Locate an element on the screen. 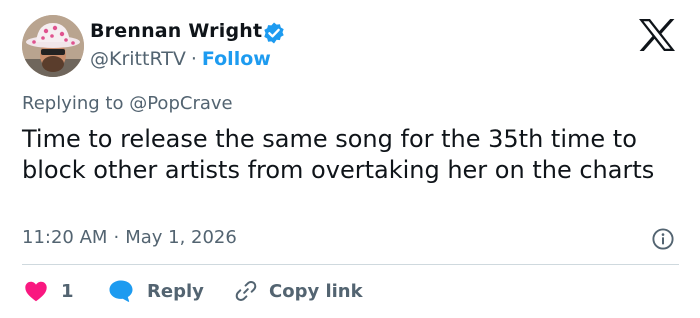  follow-button: Follow is located at coordinates (236, 59).